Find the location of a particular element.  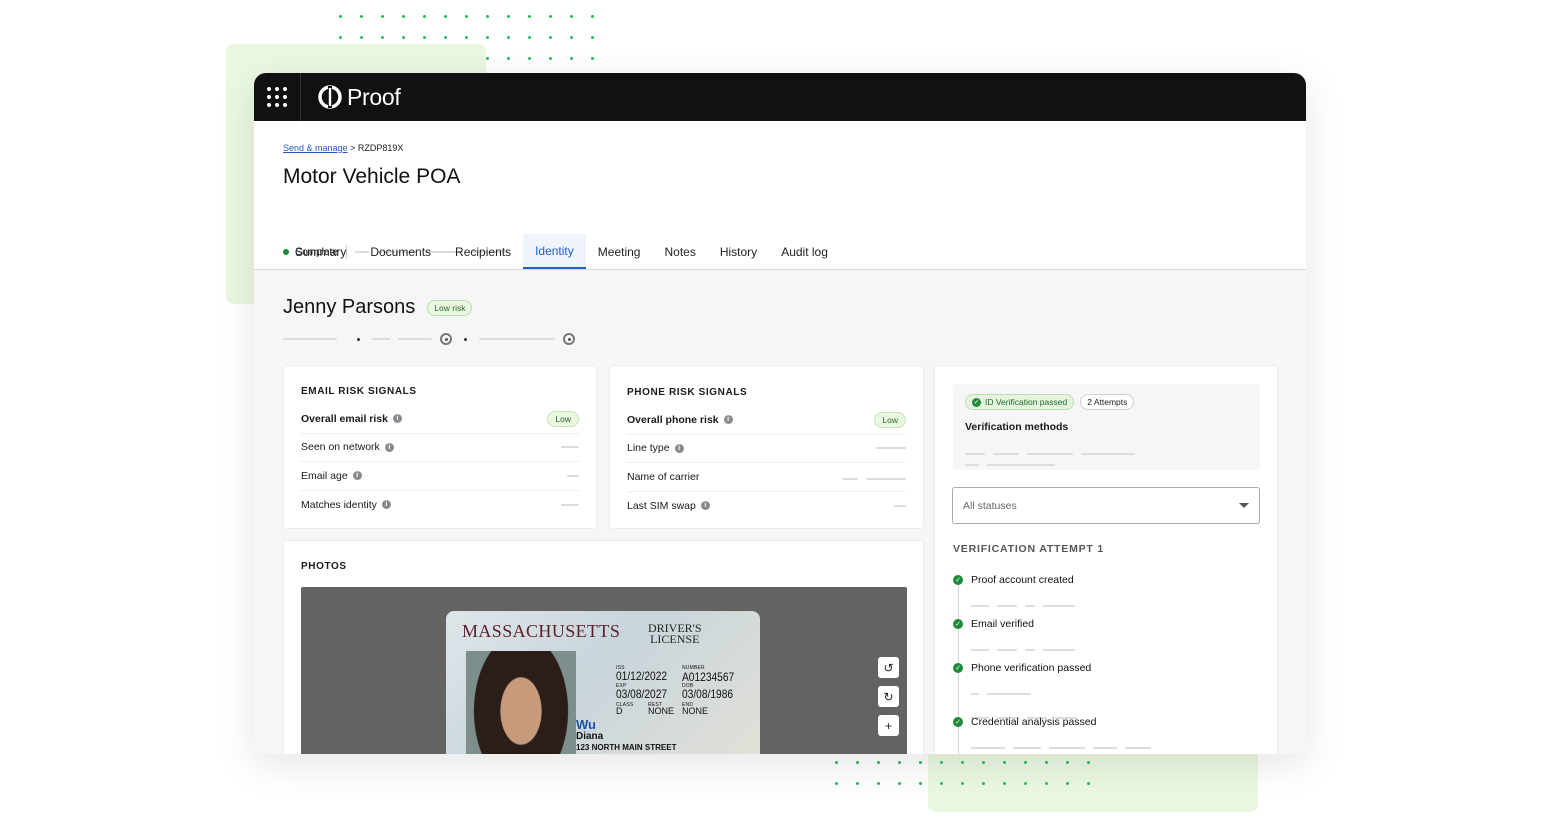

exp-value: 03/08/2027 is located at coordinates (642, 694).